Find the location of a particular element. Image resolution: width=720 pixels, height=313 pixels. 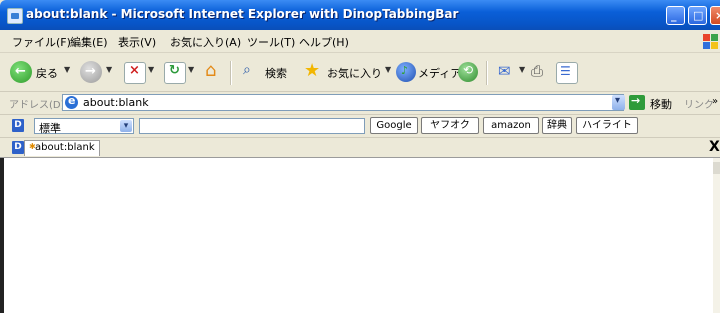

favorites-star-icon: ★ is located at coordinates (312, 70).